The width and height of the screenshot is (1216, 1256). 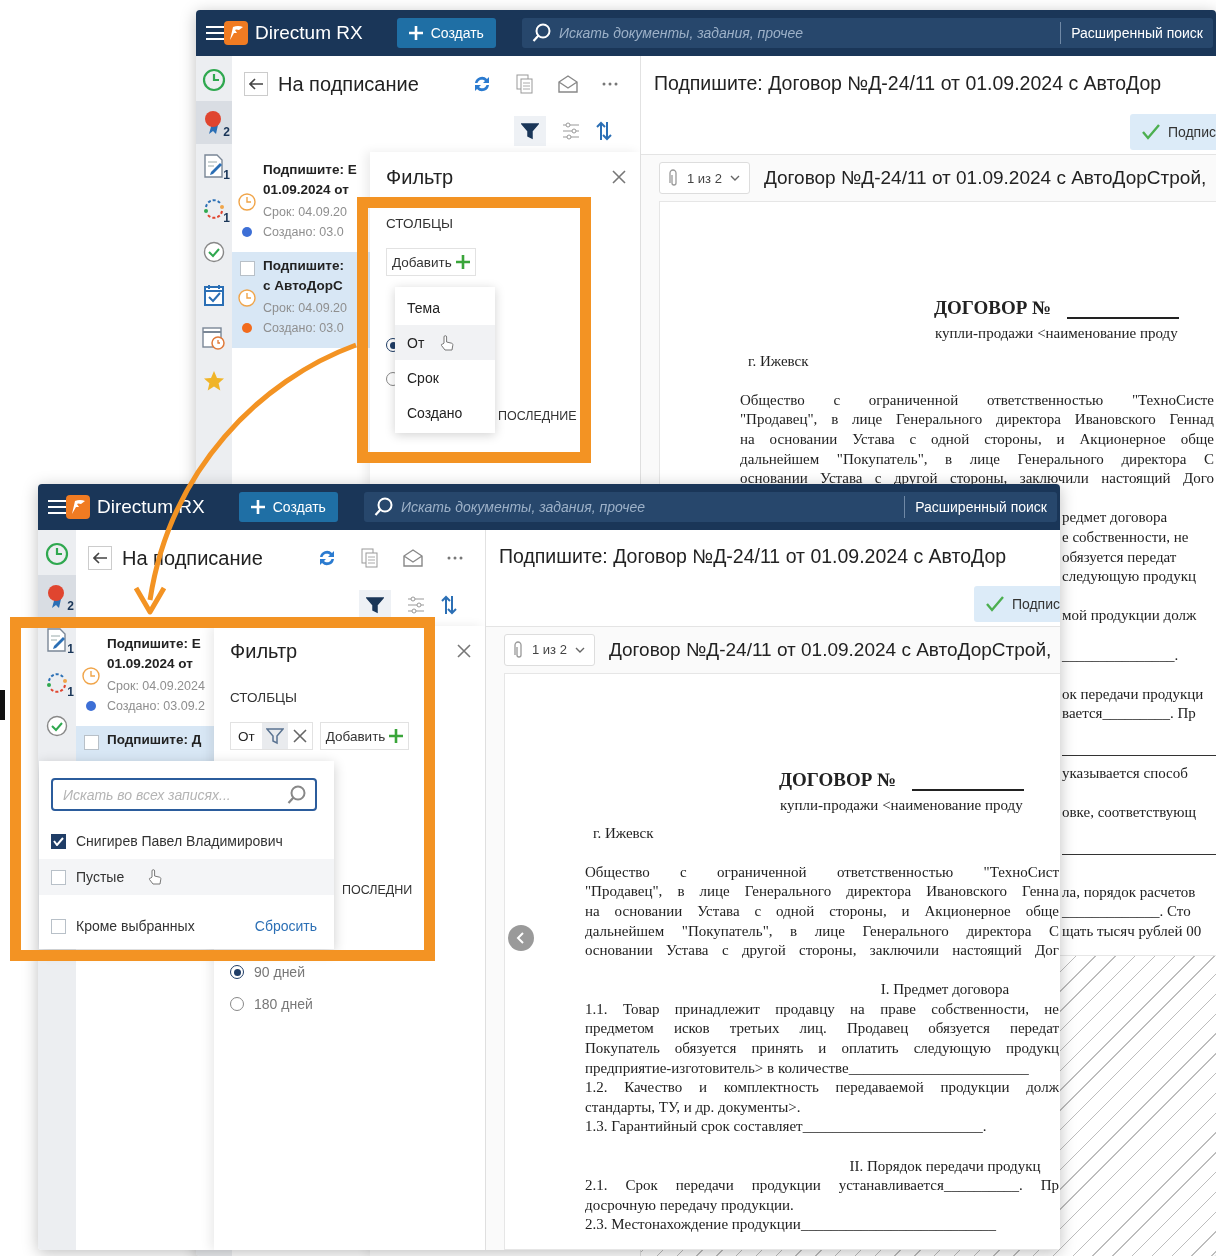 I want to click on check-icon, so click(x=58, y=841).